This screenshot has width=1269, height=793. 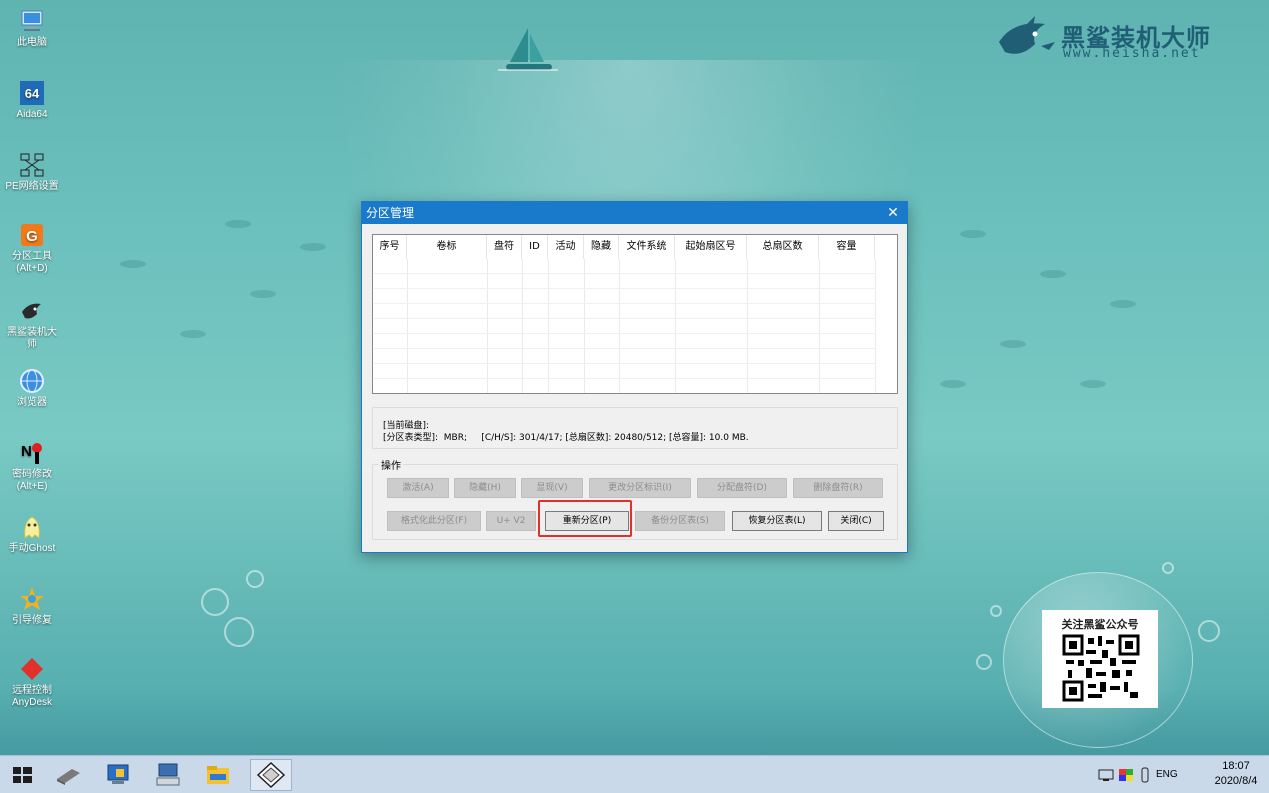 What do you see at coordinates (647, 247) in the screenshot?
I see `column-header: 文件系统` at bounding box center [647, 247].